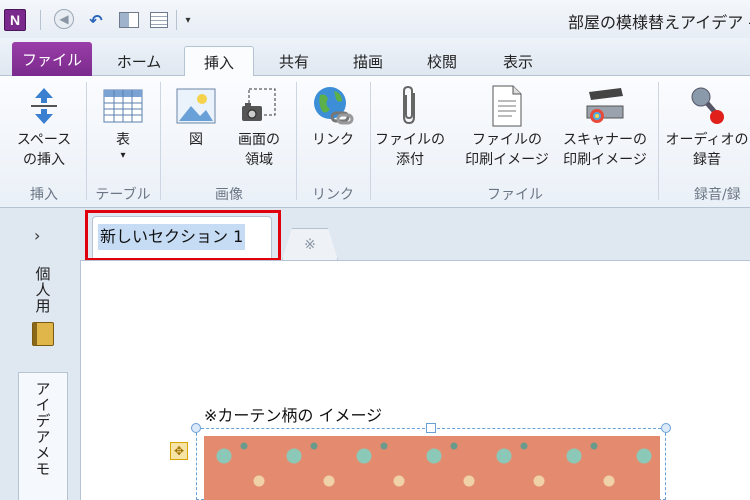  What do you see at coordinates (15, 20) in the screenshot?
I see `onenote-logo-icon: N` at bounding box center [15, 20].